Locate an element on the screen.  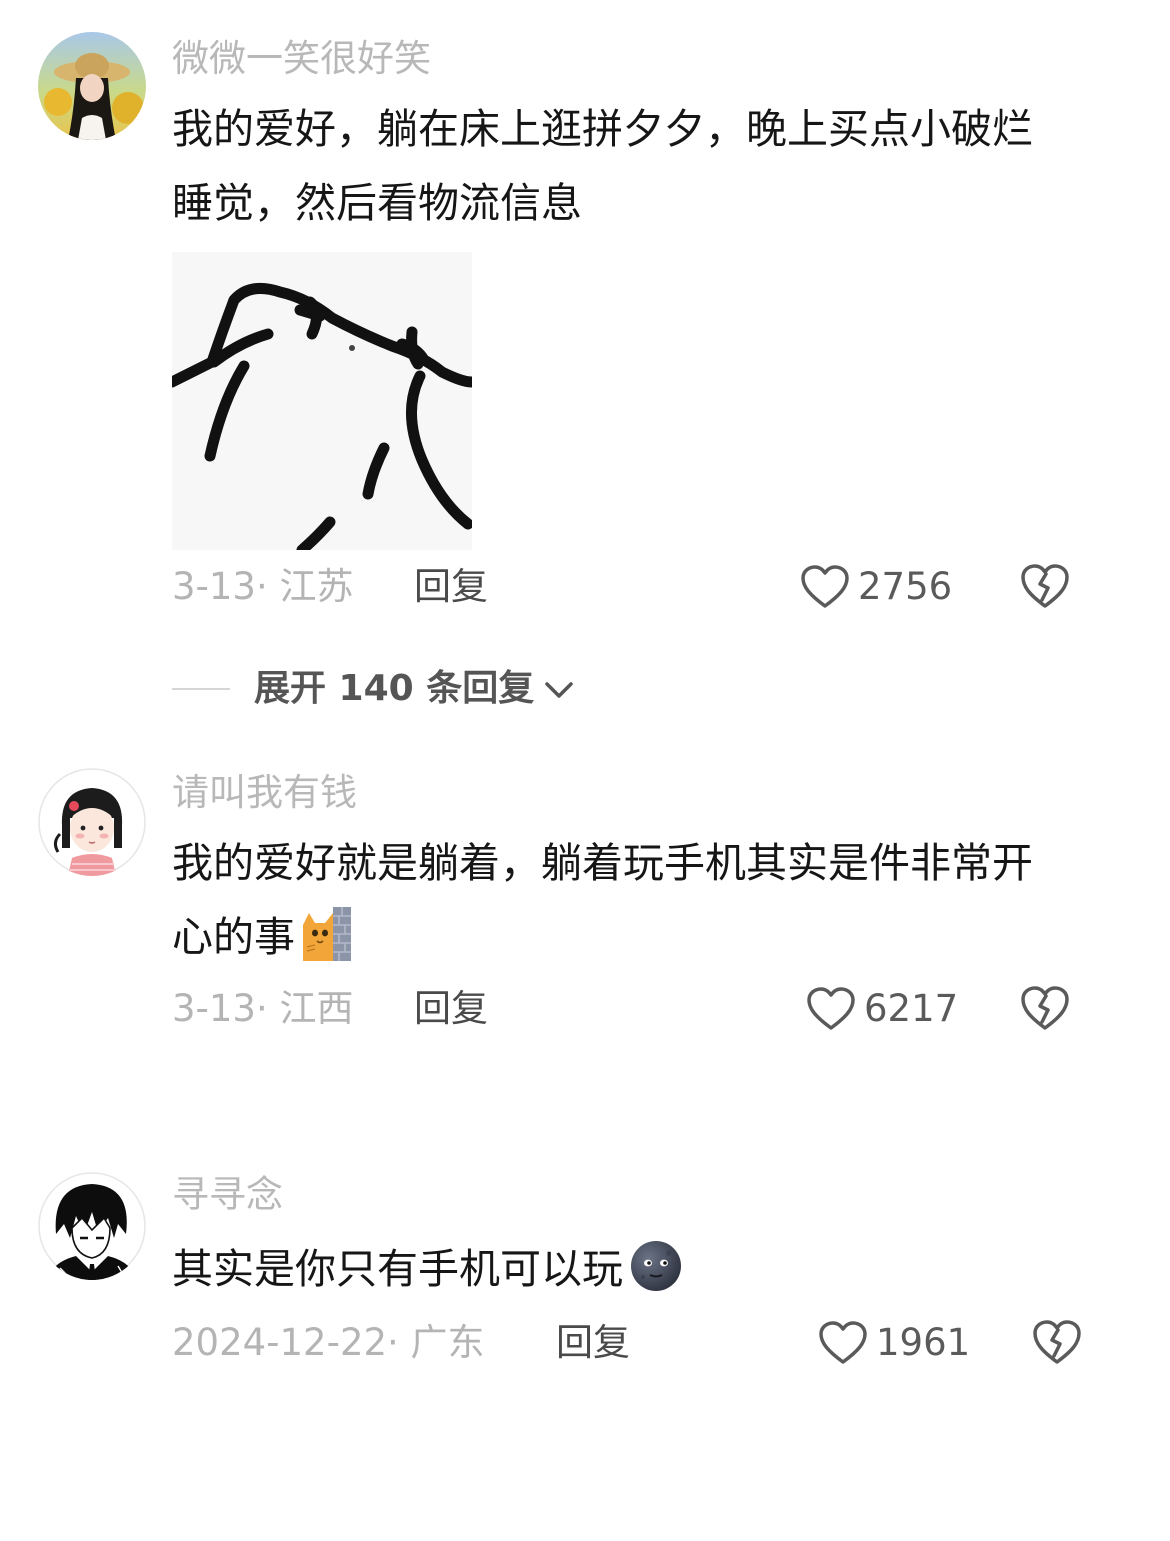
comment-text-body: 其实是你只有手机可以玩 is located at coordinates (397, 1269).